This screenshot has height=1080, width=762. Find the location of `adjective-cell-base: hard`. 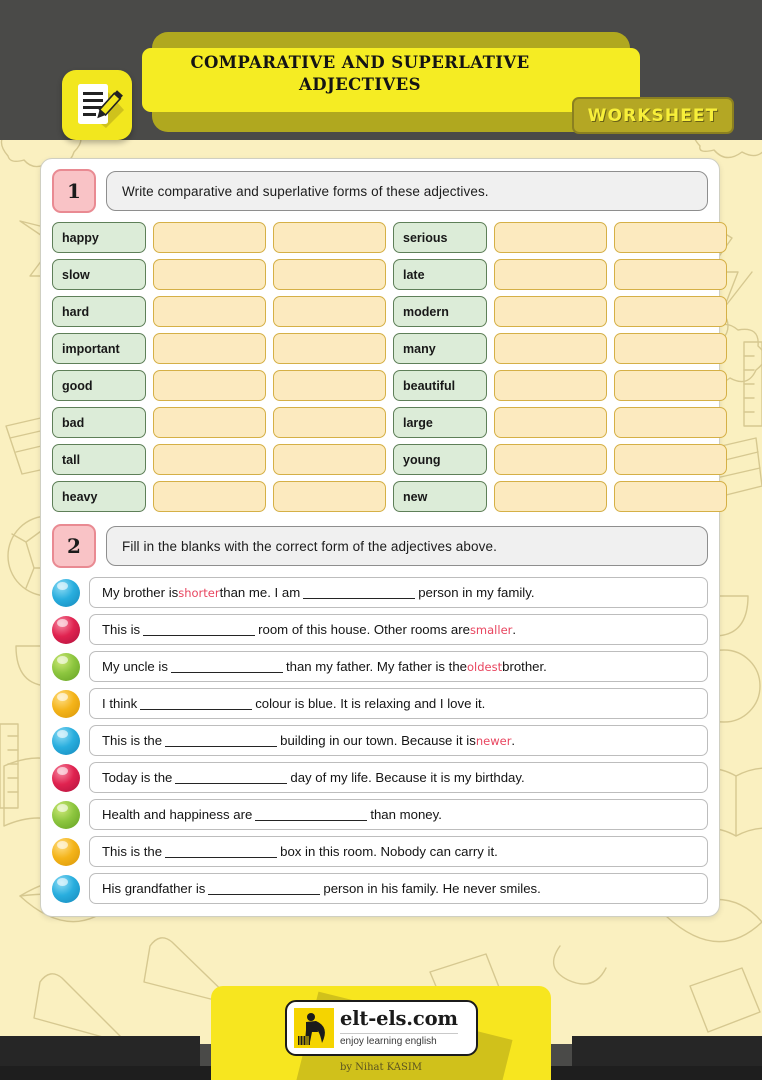

adjective-cell-base: hard is located at coordinates (99, 311).